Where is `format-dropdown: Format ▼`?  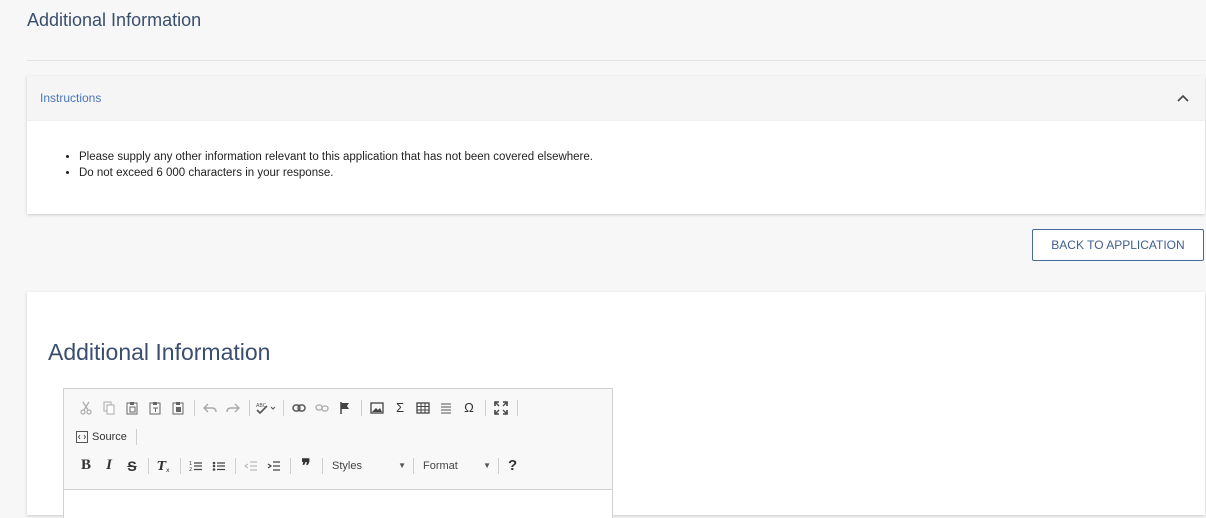 format-dropdown: Format ▼ is located at coordinates (457, 466).